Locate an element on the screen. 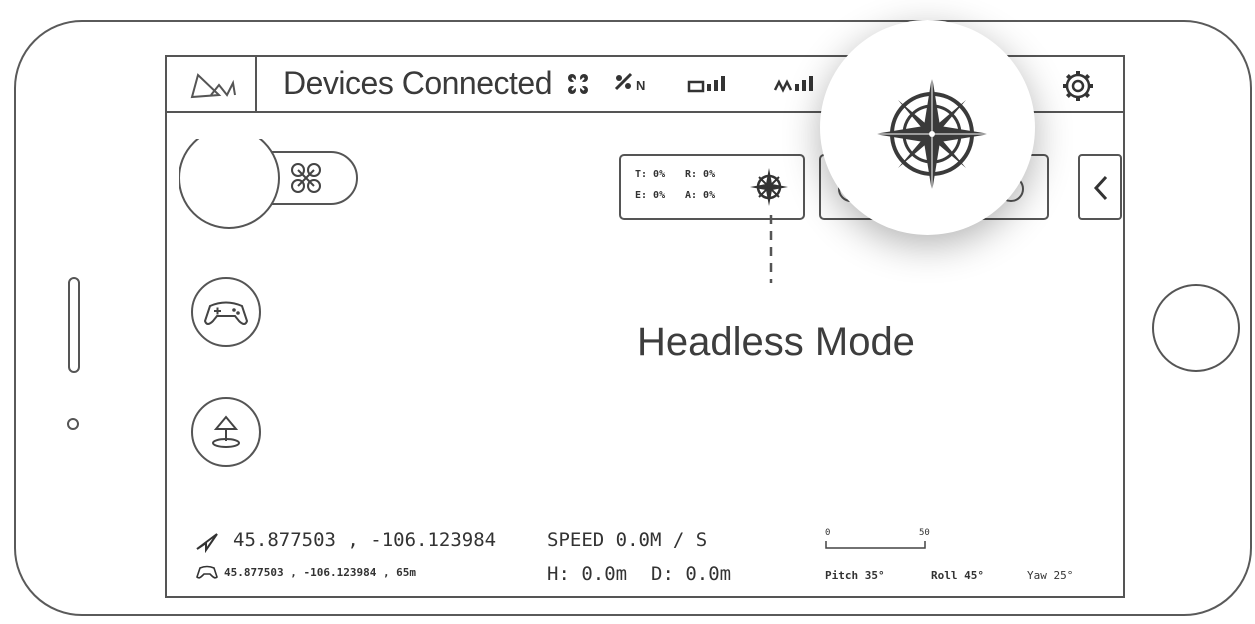 The width and height of the screenshot is (1255, 624). gps-label: N is located at coordinates (641, 85).